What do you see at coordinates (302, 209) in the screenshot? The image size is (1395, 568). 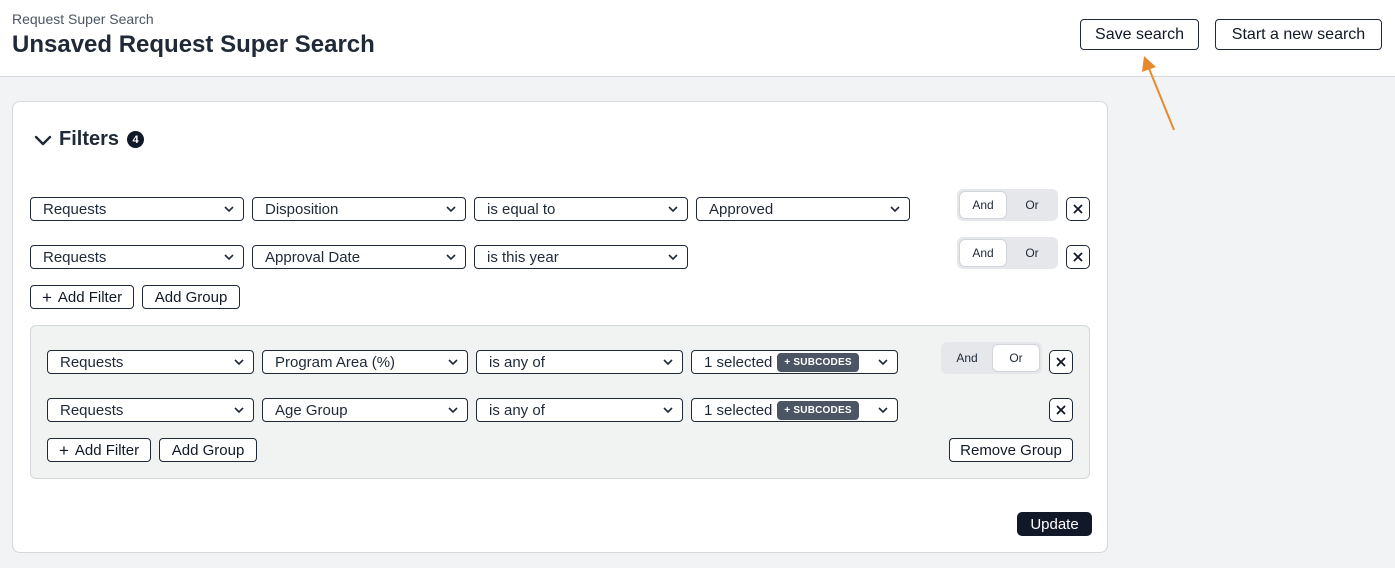 I see `field-select-value: Disposition` at bounding box center [302, 209].